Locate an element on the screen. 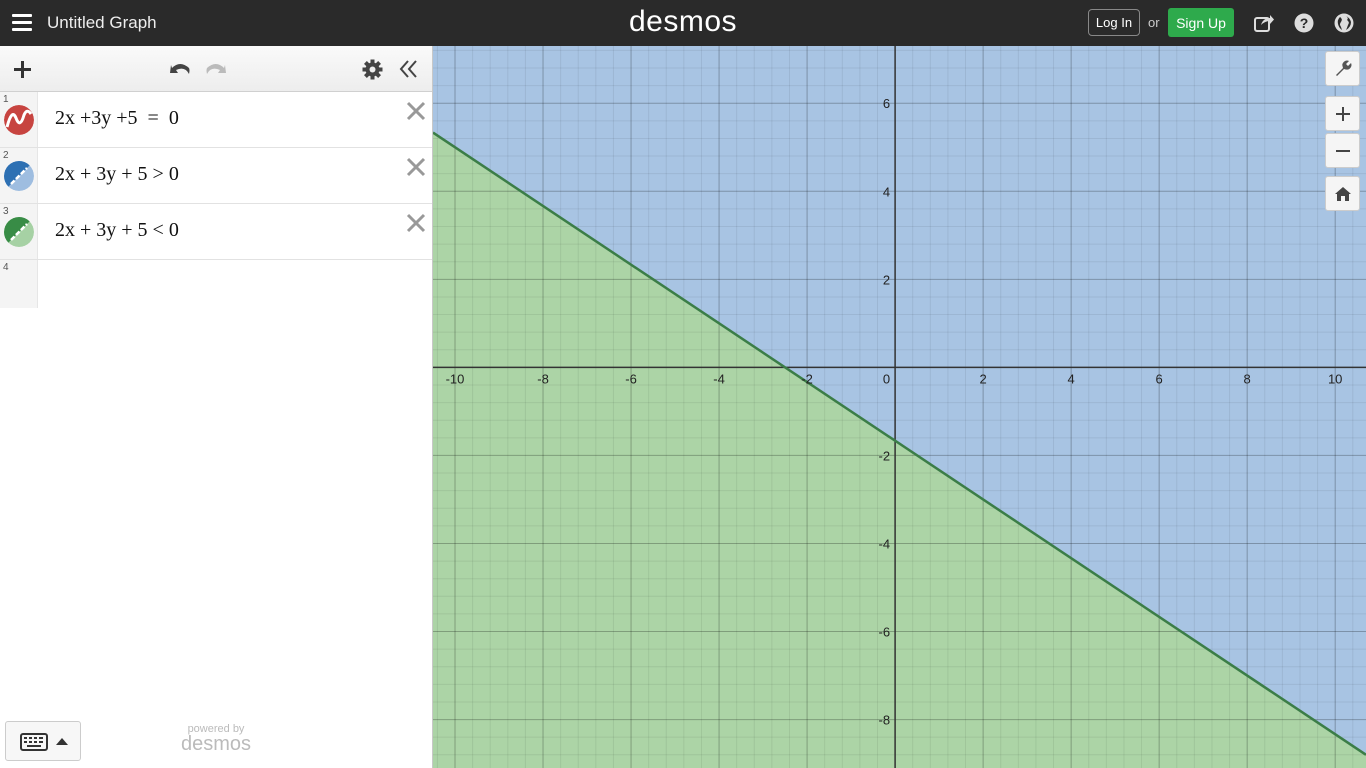 The width and height of the screenshot is (1366, 768). graph-settings-button is located at coordinates (1342, 68).